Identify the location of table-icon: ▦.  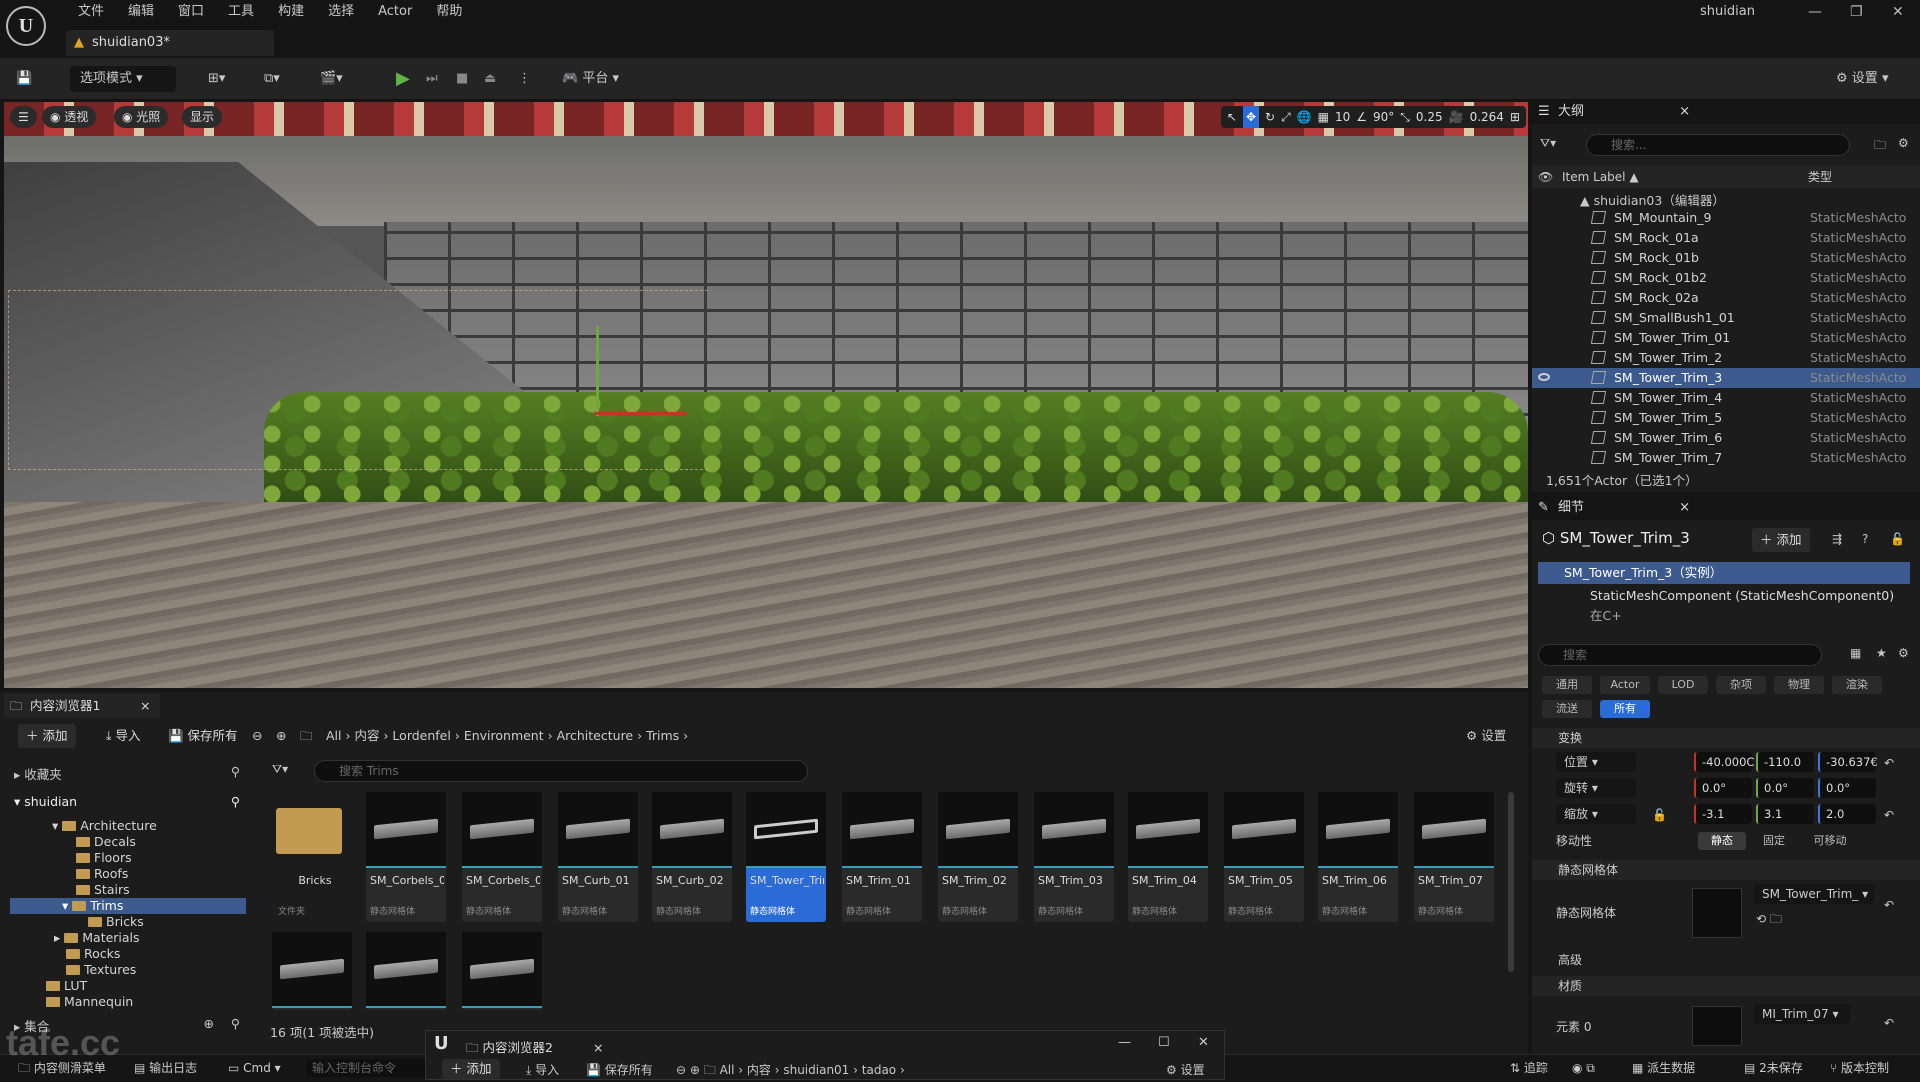
(1855, 653).